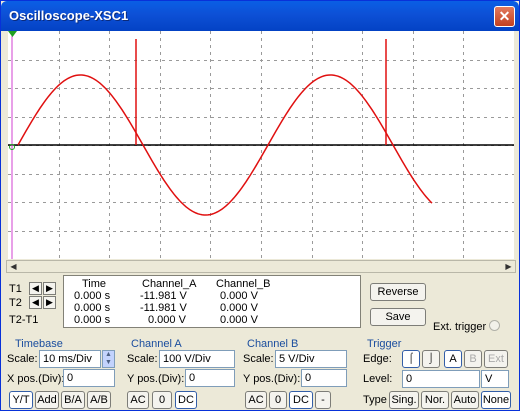  I want to click on trigger-level-label: Level:, so click(378, 379).